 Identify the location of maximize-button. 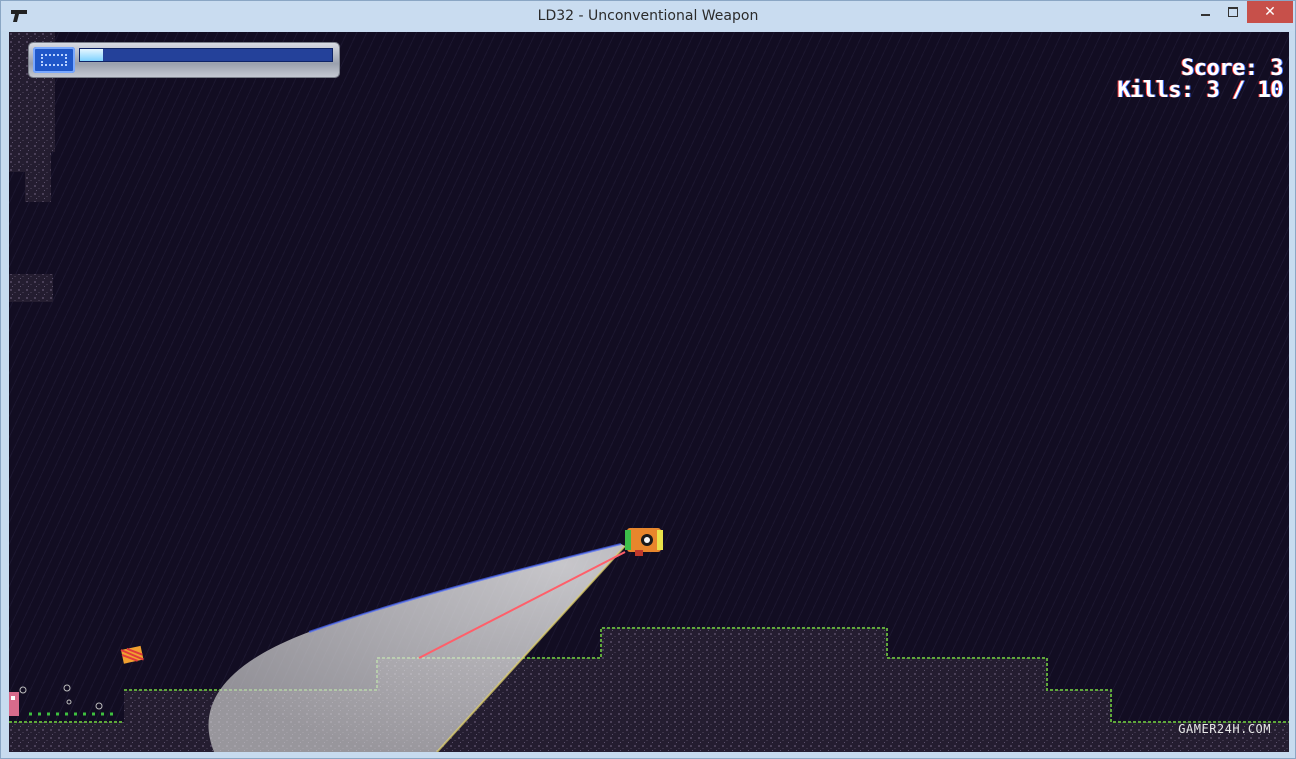
(1233, 12).